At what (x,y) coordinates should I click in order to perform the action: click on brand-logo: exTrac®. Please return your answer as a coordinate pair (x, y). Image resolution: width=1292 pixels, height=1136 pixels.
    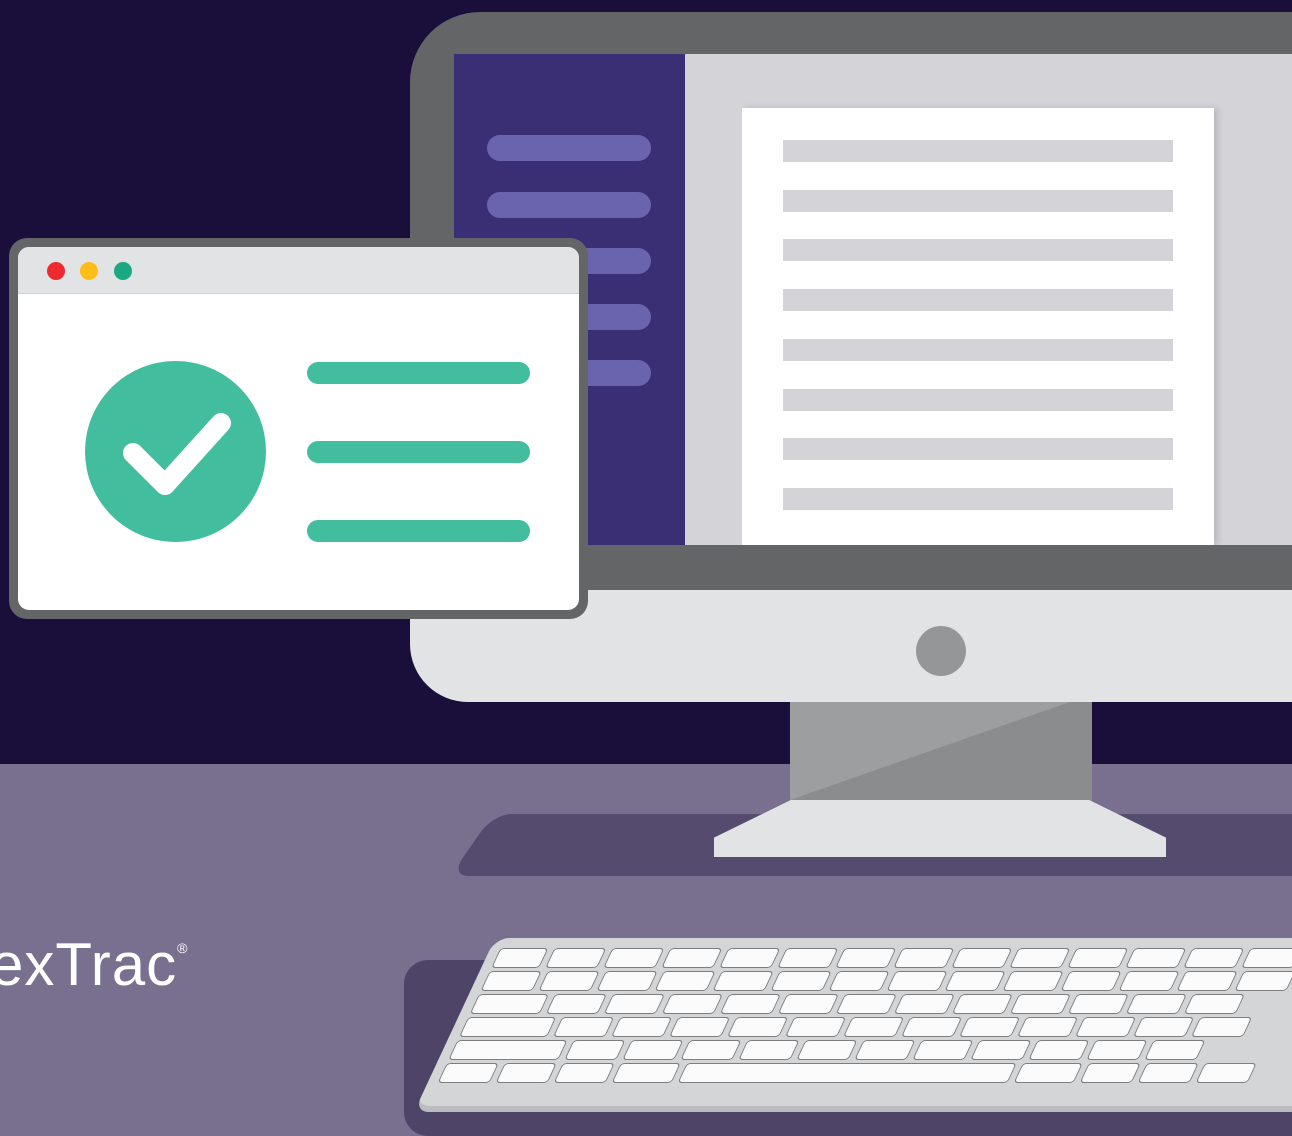
    Looking at the image, I should click on (94, 964).